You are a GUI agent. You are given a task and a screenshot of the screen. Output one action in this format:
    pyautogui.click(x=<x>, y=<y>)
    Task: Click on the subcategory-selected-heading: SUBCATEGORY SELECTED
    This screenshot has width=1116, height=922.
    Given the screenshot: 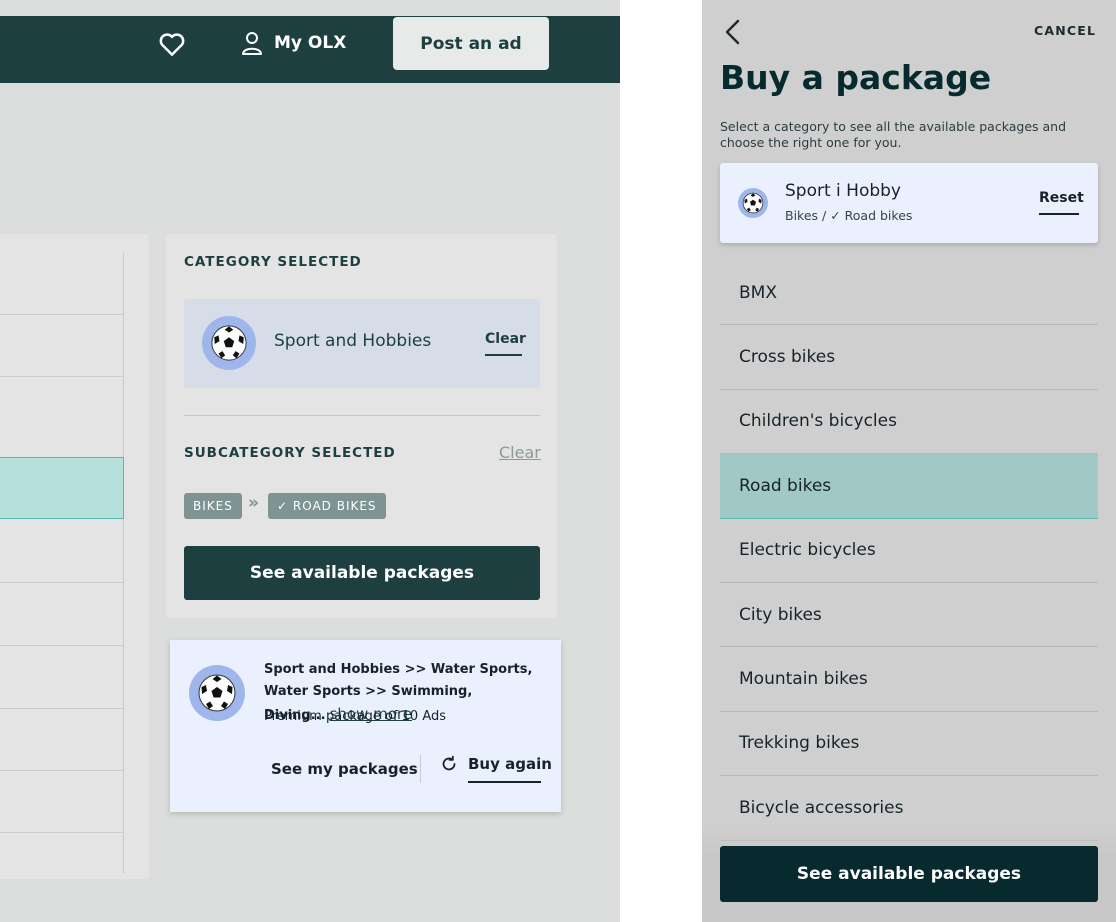 What is the action you would take?
    pyautogui.click(x=290, y=453)
    